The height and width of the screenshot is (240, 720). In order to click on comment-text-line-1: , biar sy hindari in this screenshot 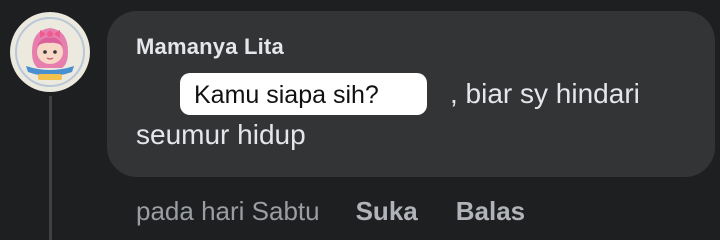, I will do `click(545, 93)`.